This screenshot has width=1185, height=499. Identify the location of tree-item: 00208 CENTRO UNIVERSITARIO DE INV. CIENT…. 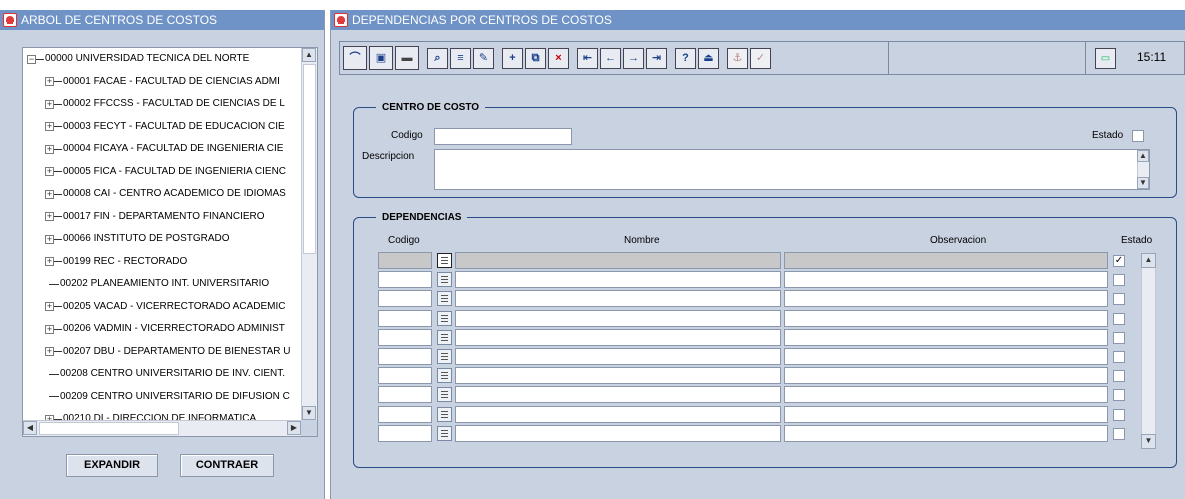
(162, 374).